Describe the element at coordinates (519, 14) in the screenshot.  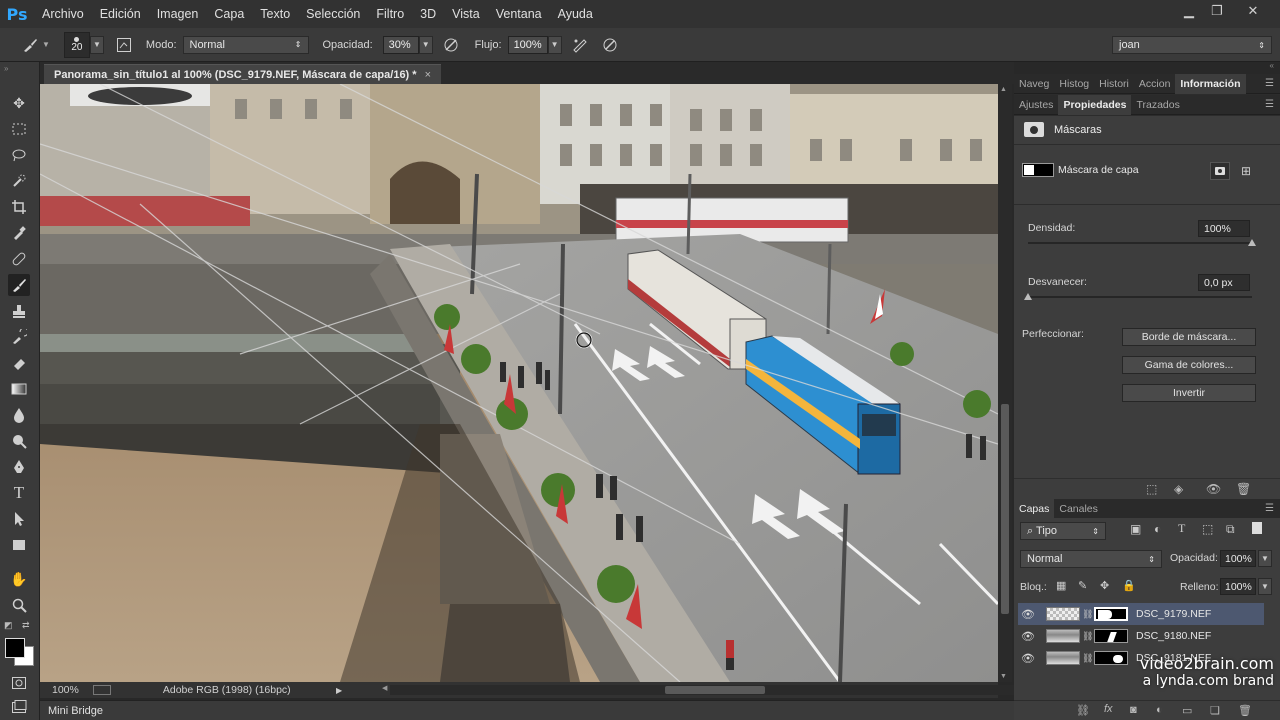
I see `menu-ventana: Ventana` at that location.